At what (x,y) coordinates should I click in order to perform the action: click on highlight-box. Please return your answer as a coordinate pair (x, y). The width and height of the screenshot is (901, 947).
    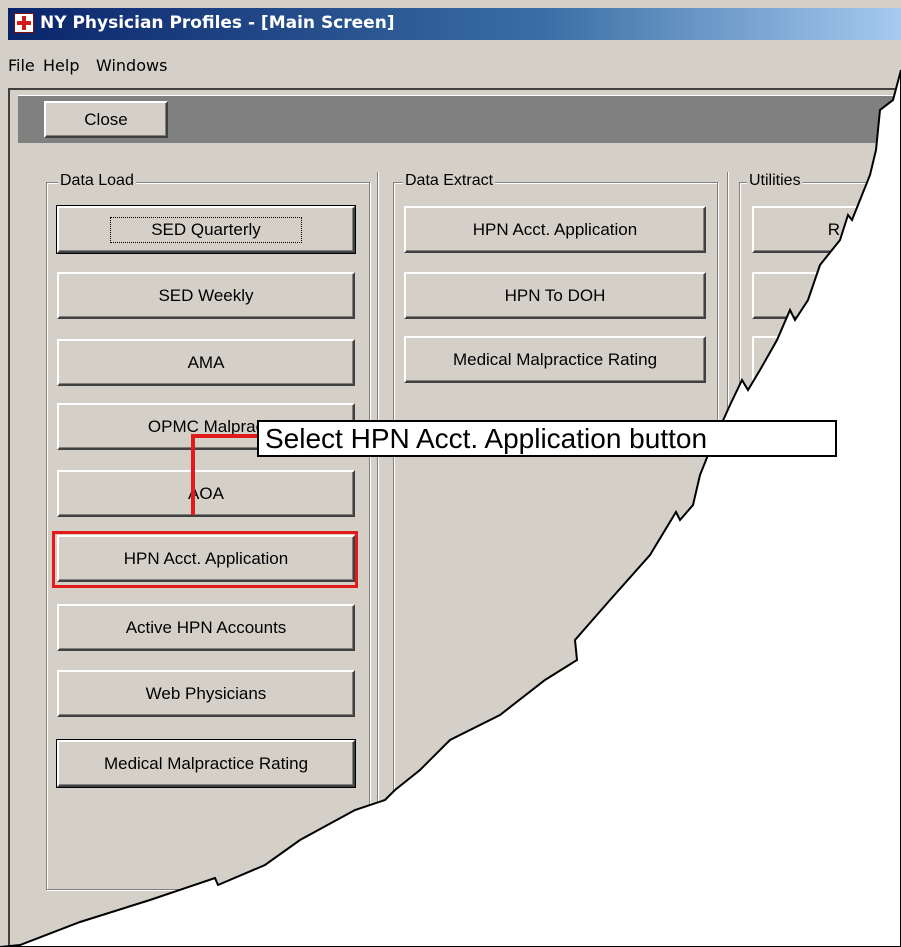
    Looking at the image, I should click on (205, 559).